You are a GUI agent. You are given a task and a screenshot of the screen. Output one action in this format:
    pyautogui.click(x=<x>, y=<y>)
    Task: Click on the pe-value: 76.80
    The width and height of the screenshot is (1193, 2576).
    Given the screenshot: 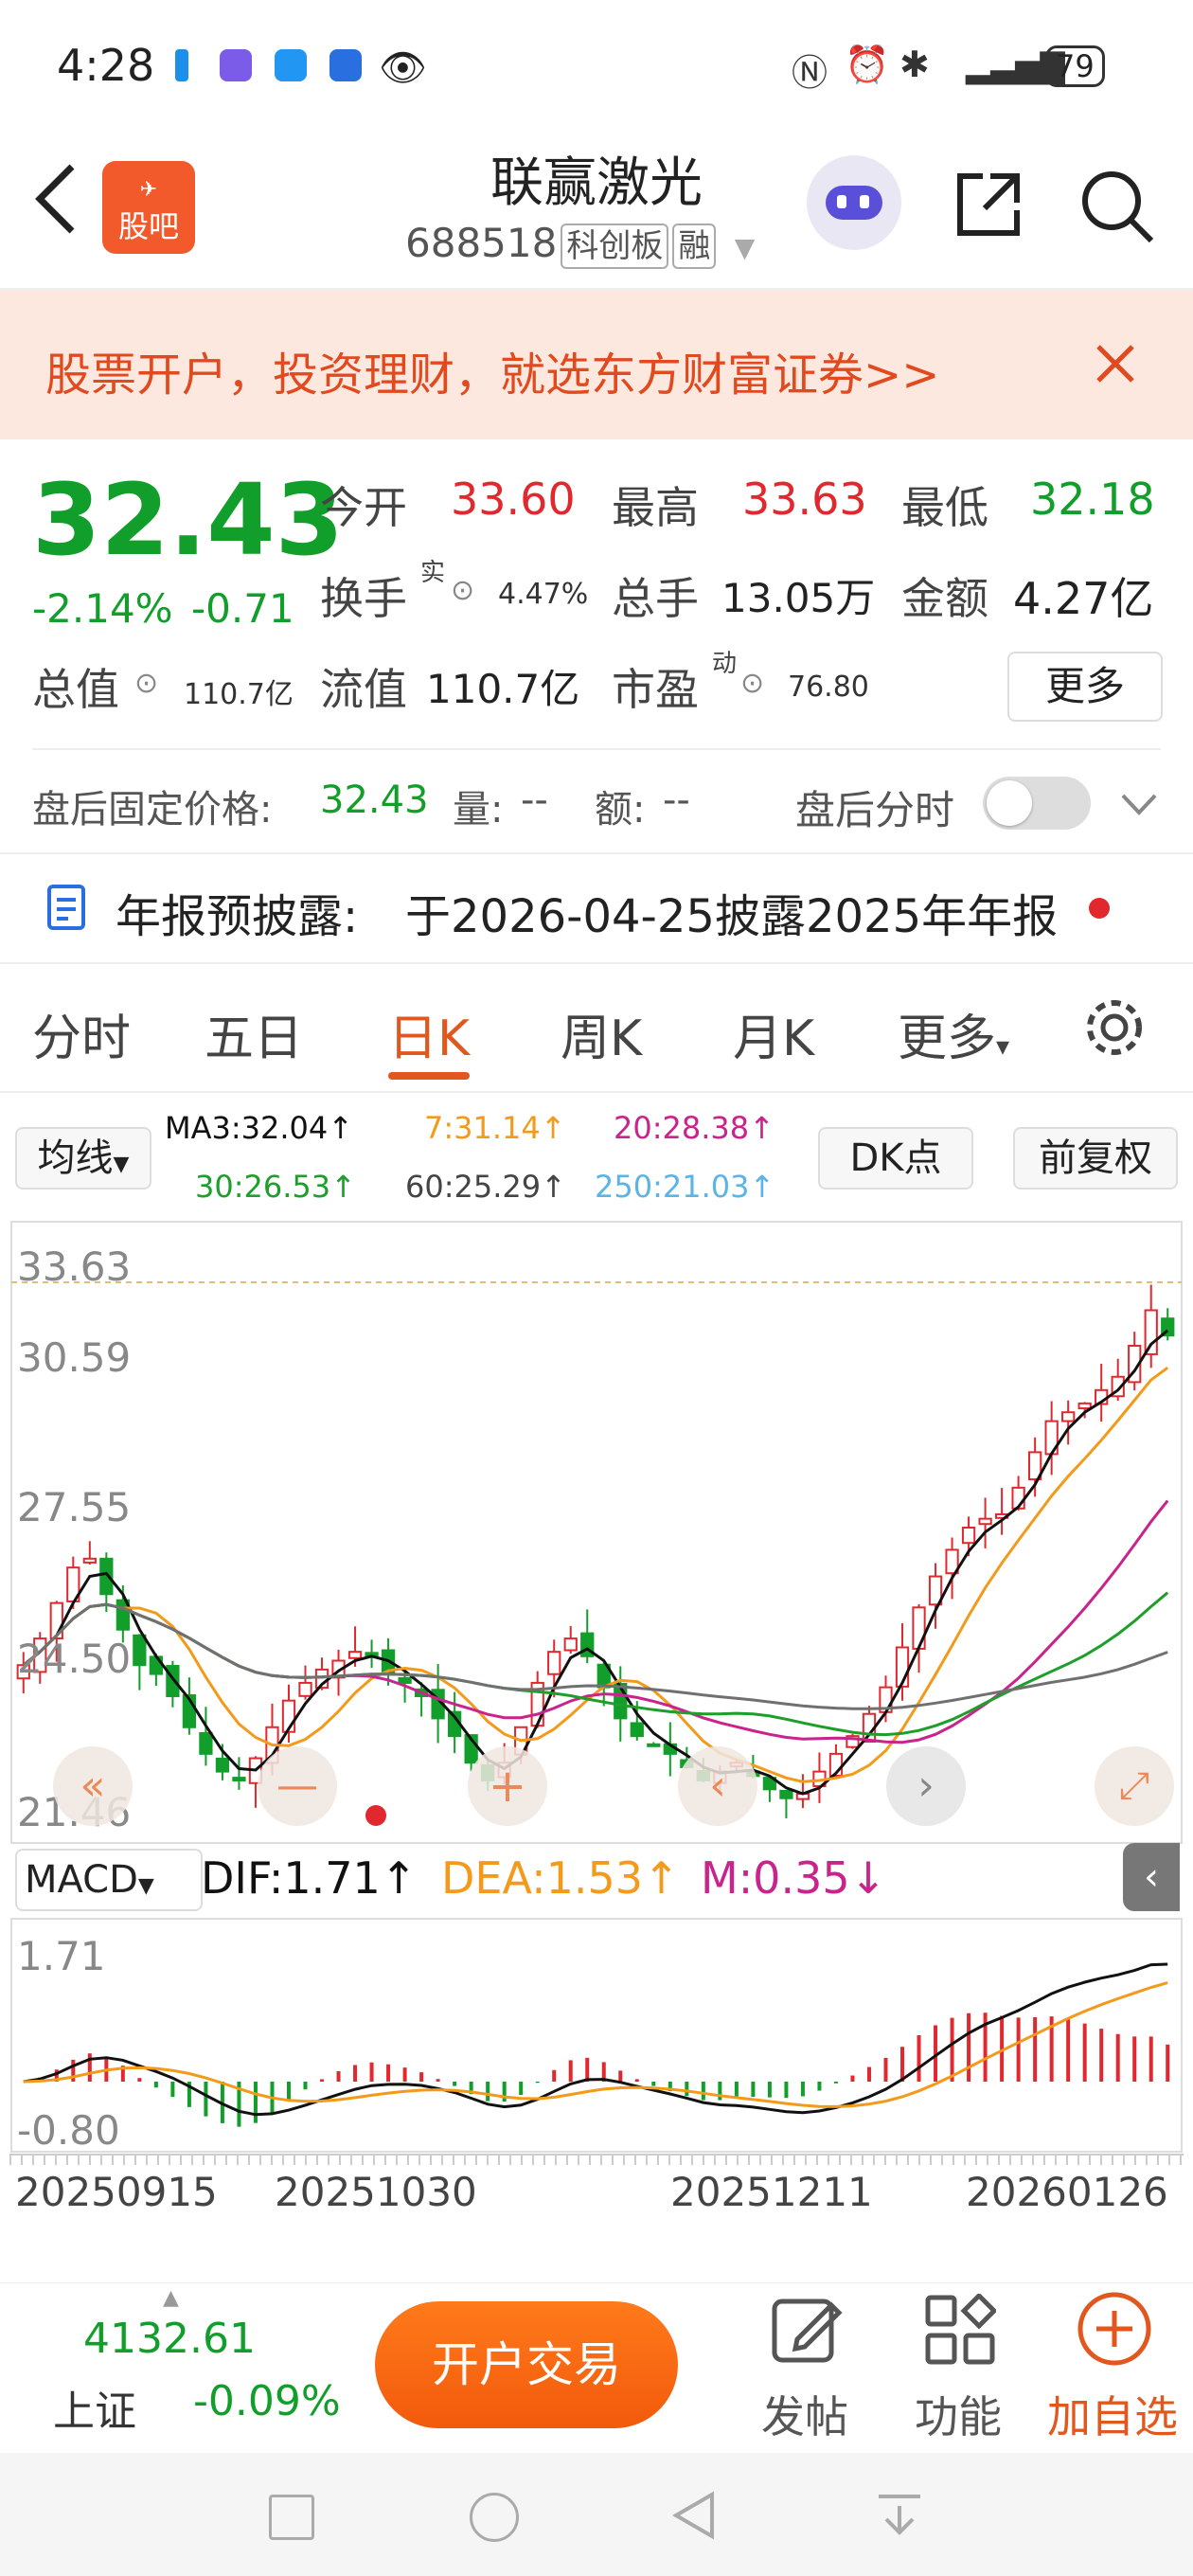 What is the action you would take?
    pyautogui.click(x=828, y=687)
    